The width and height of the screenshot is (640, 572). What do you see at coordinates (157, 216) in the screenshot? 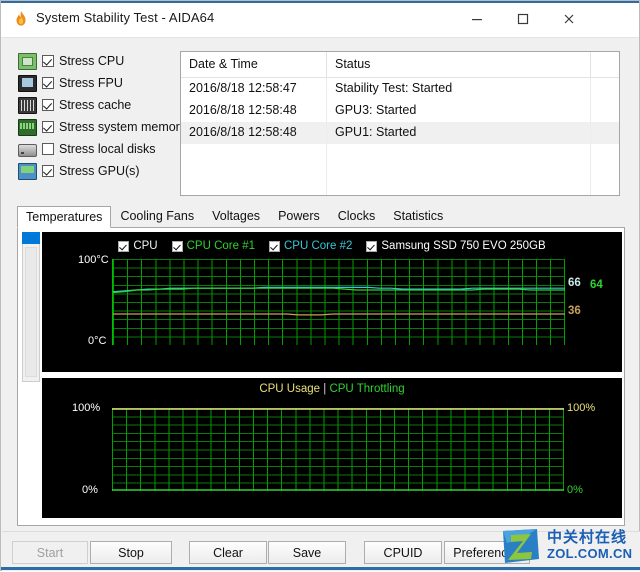
I see `tab-cooling-fans: Cooling Fans` at bounding box center [157, 216].